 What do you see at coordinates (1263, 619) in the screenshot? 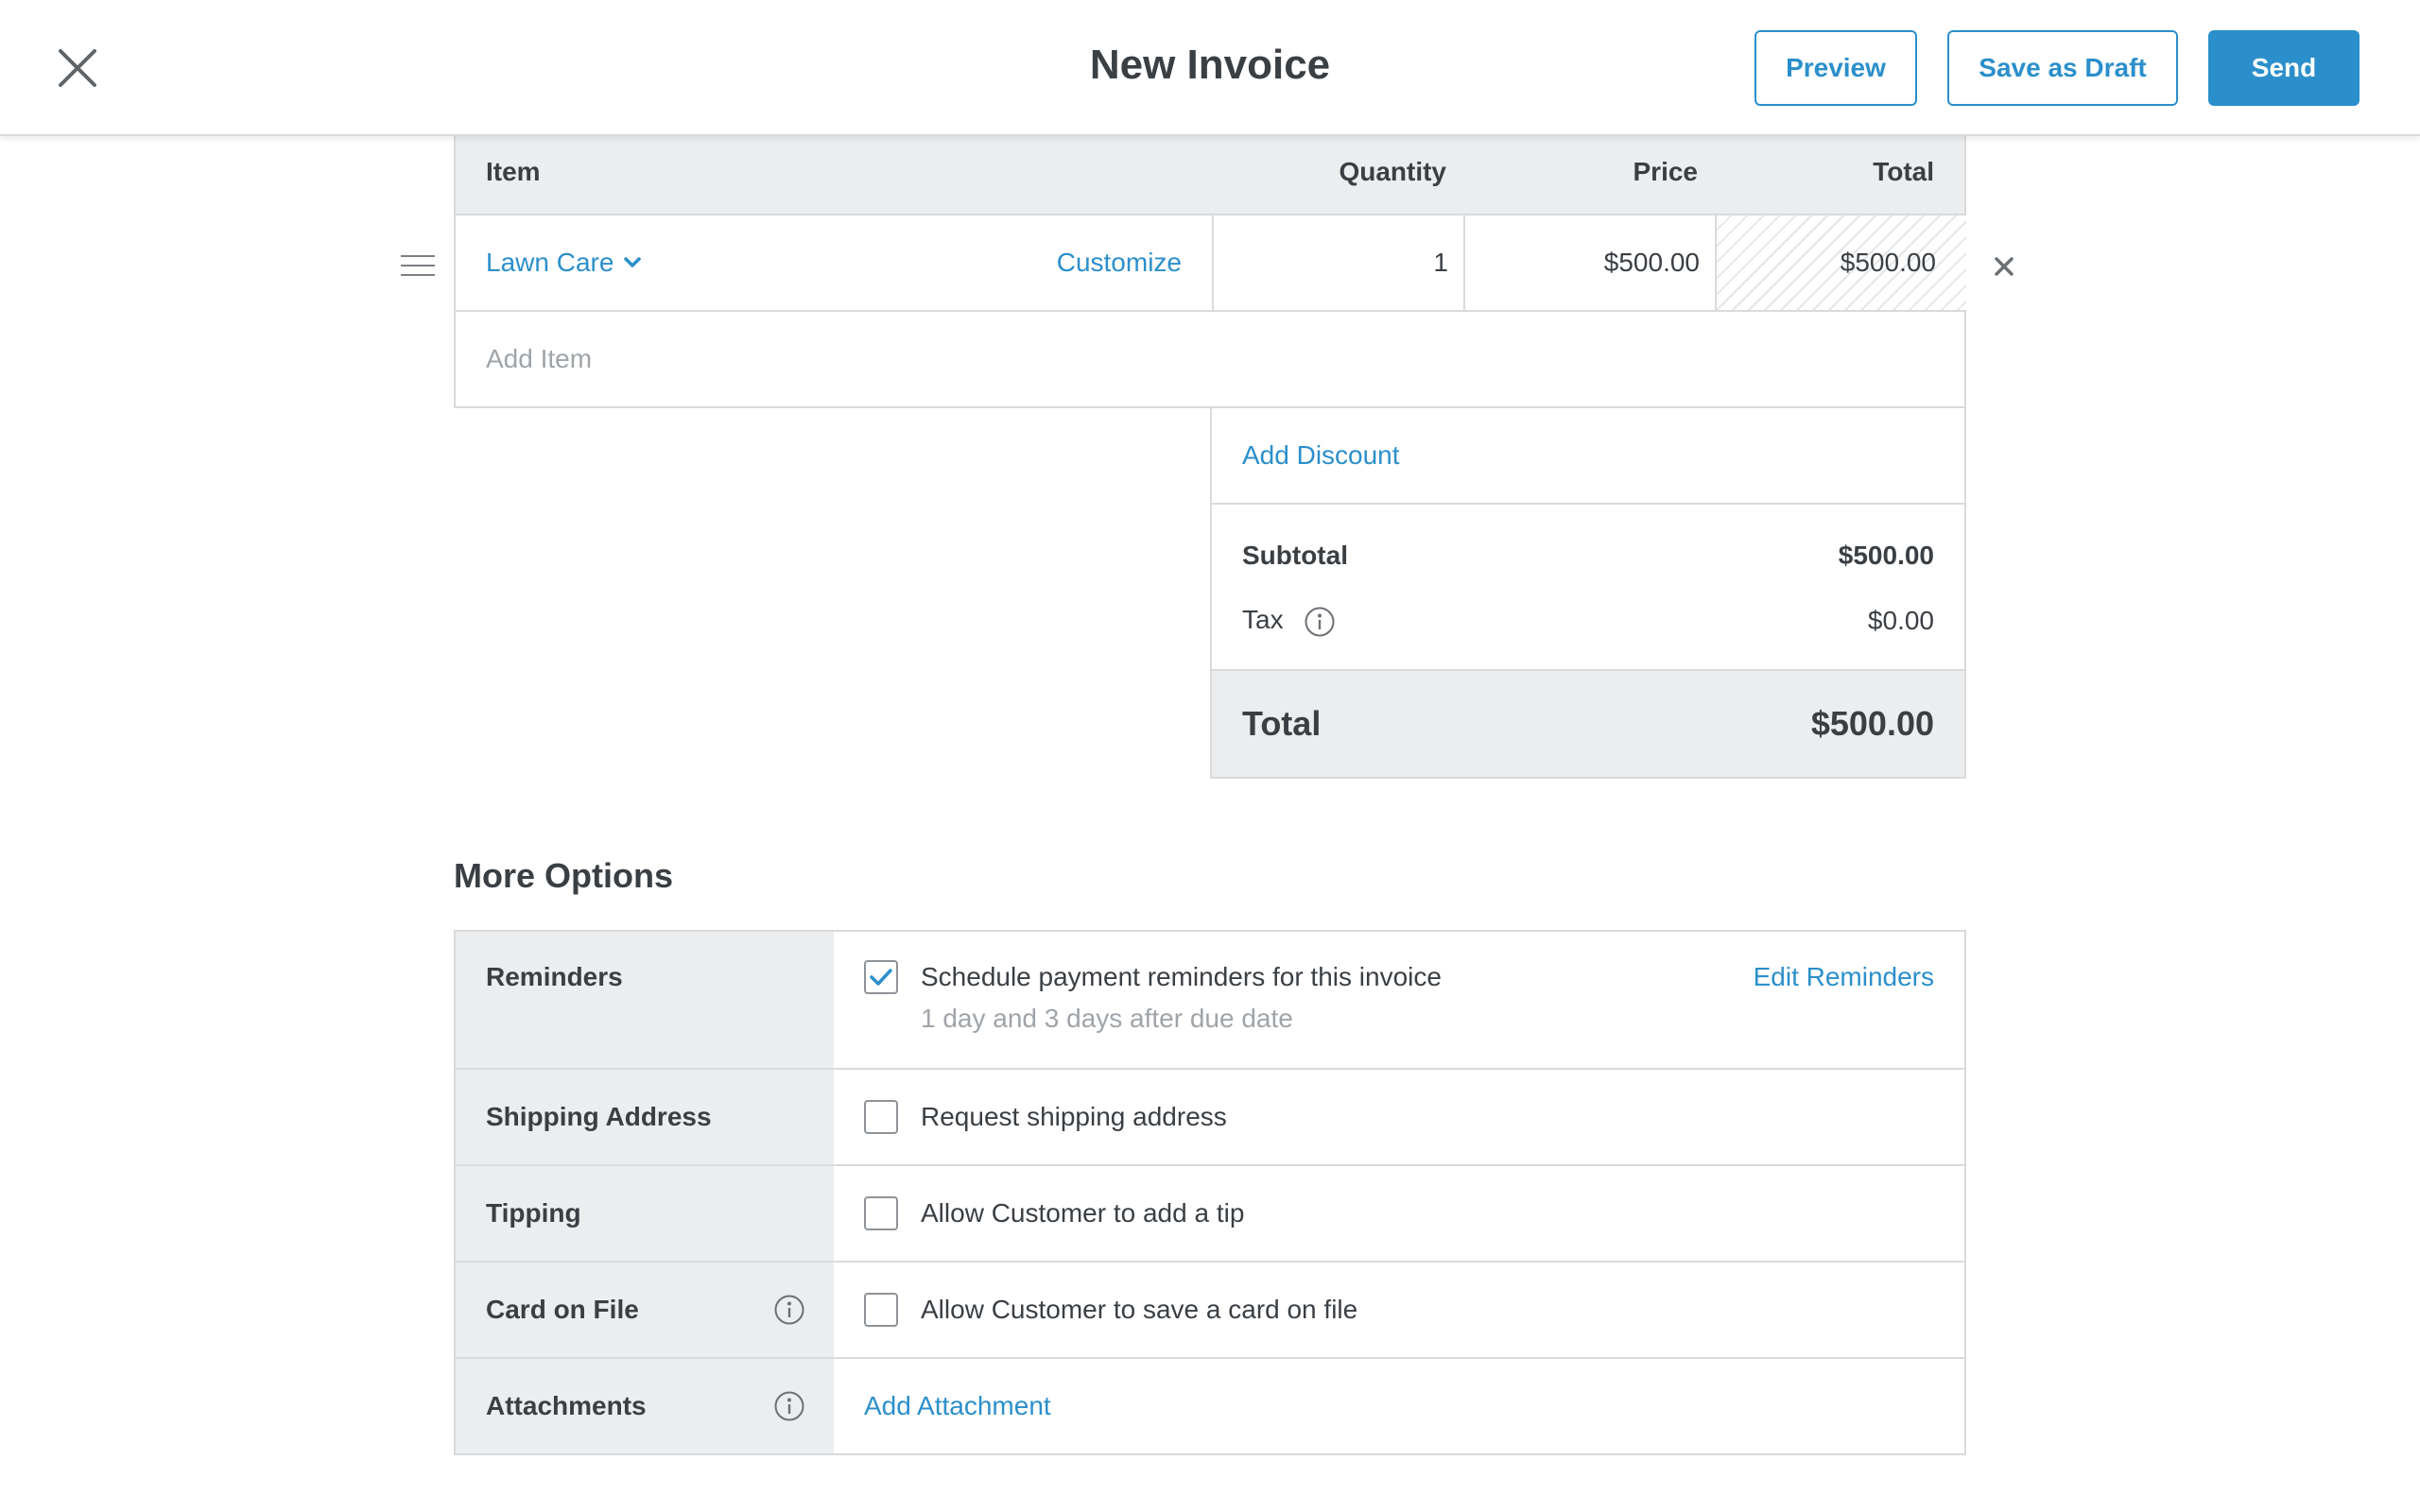
I see `tax-label: Tax` at bounding box center [1263, 619].